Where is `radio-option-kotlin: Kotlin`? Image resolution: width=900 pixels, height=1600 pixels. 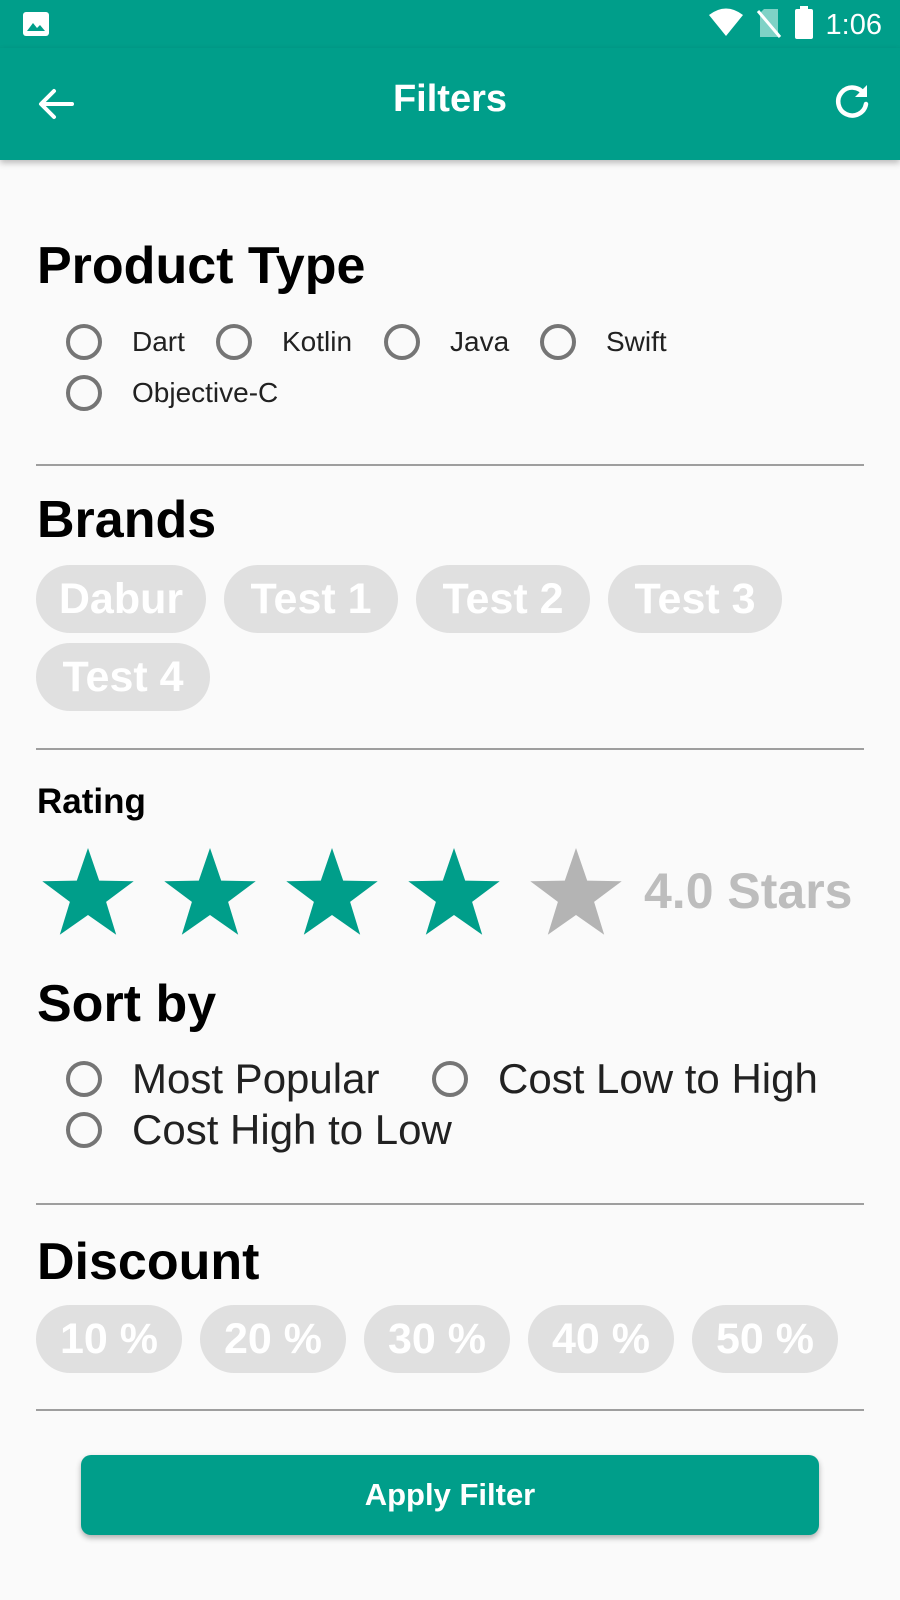
radio-option-kotlin: Kotlin is located at coordinates (284, 342).